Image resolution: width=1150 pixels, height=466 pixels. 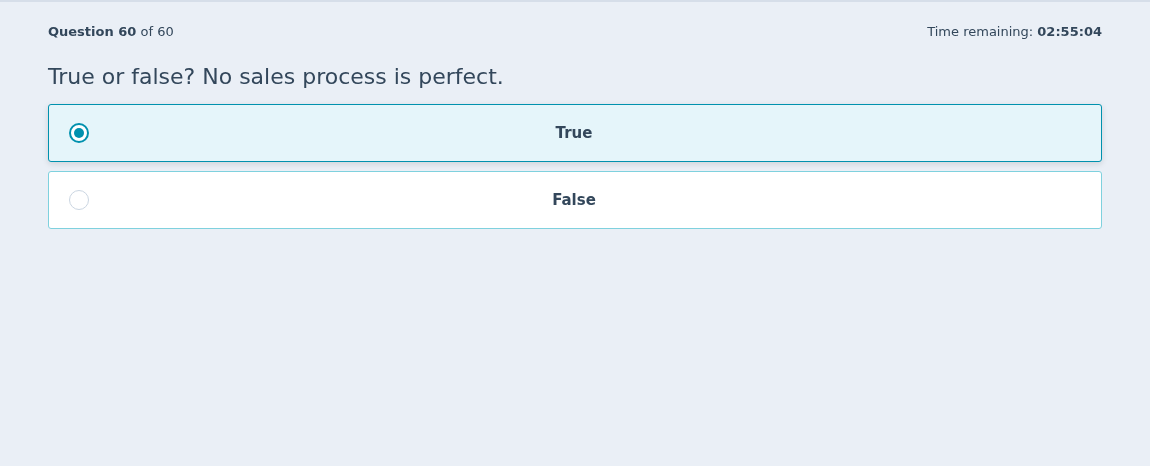 I want to click on radio-button, so click(x=79, y=132).